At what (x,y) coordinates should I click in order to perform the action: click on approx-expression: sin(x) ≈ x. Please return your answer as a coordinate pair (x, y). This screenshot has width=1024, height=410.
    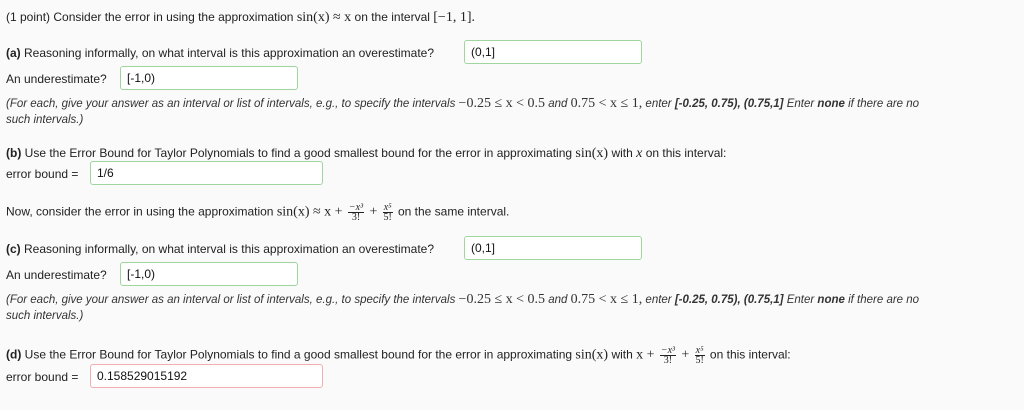
    Looking at the image, I should click on (324, 17).